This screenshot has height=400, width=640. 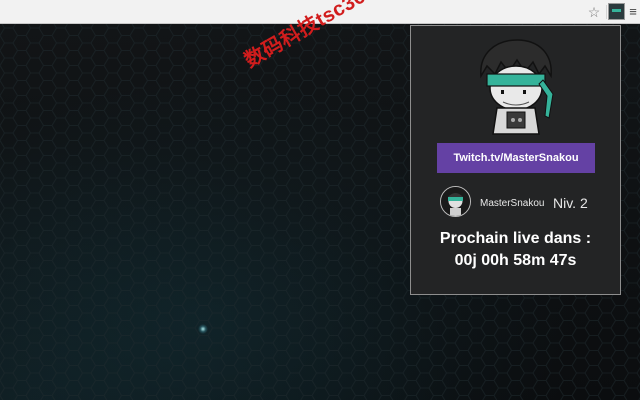 I want to click on profile-avatar, so click(x=455, y=201).